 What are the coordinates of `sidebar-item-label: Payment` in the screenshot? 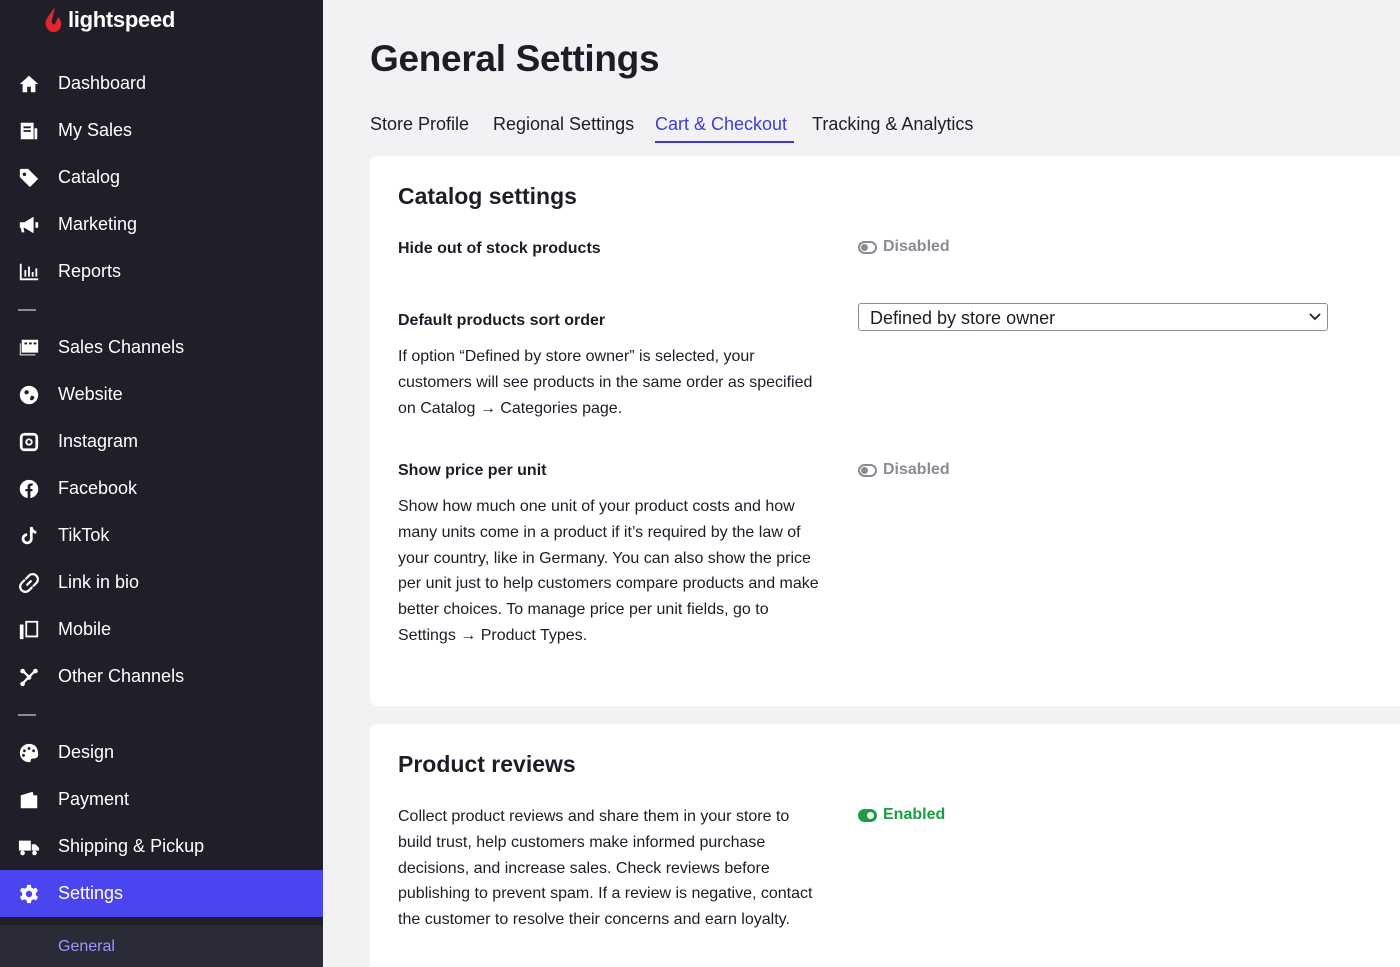 It's located at (94, 799).